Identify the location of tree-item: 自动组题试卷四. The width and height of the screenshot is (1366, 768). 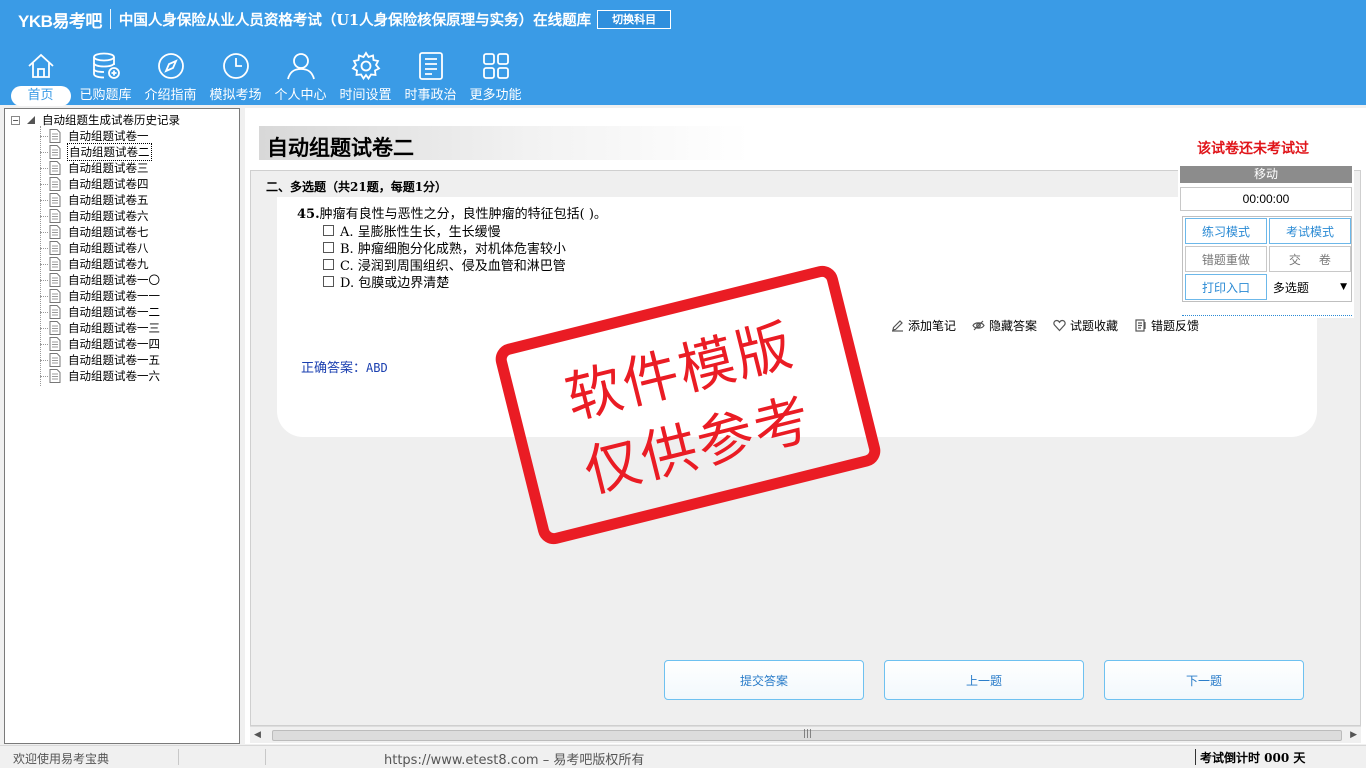
(122, 184).